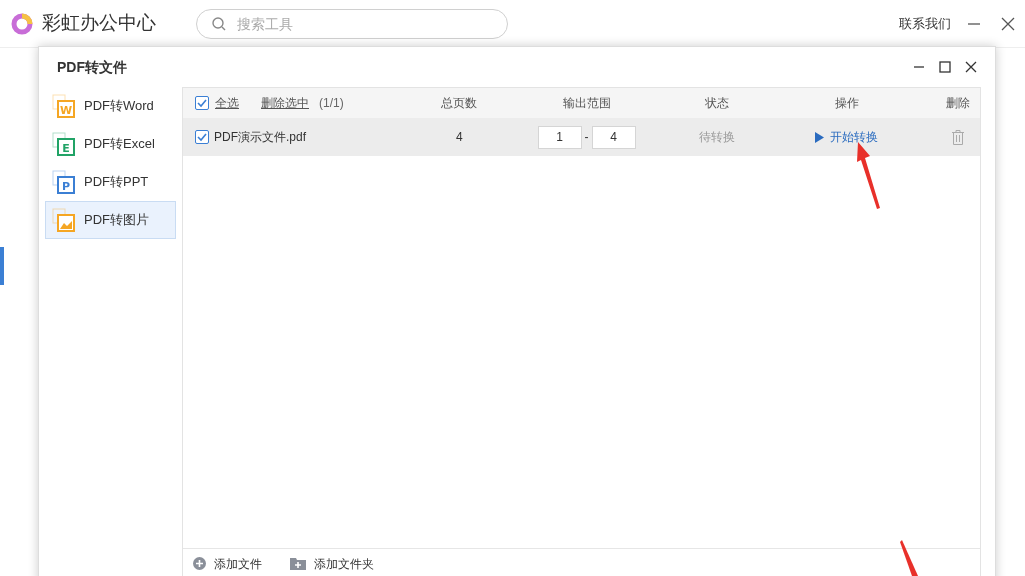 The height and width of the screenshot is (576, 1025). What do you see at coordinates (260, 137) in the screenshot?
I see `file-name: PDF演示文件.pdf` at bounding box center [260, 137].